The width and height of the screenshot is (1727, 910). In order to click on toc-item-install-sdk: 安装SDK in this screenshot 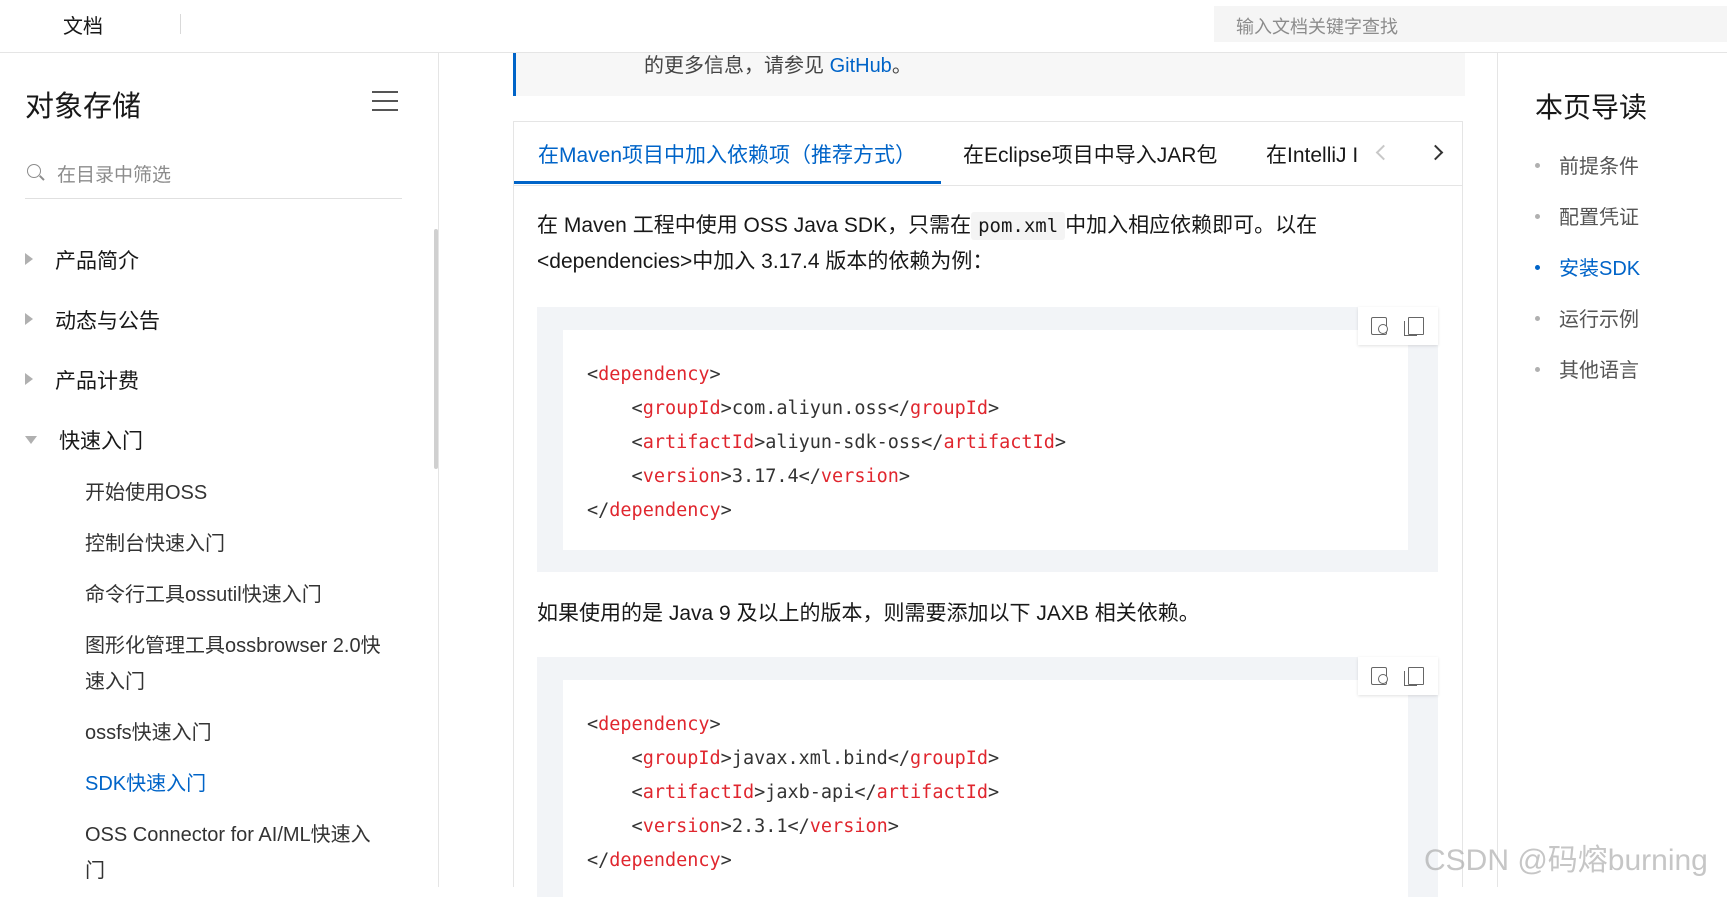, I will do `click(1587, 266)`.